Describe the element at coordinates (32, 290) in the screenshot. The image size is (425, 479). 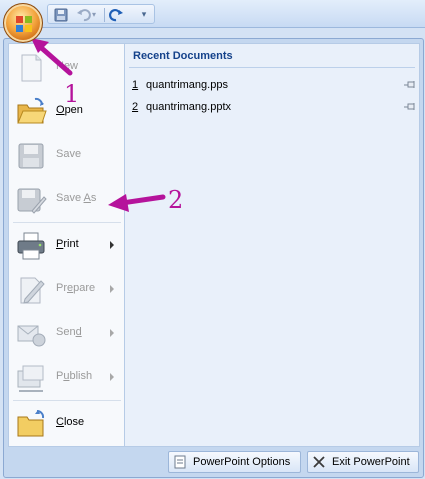
I see `prepare-icon` at that location.